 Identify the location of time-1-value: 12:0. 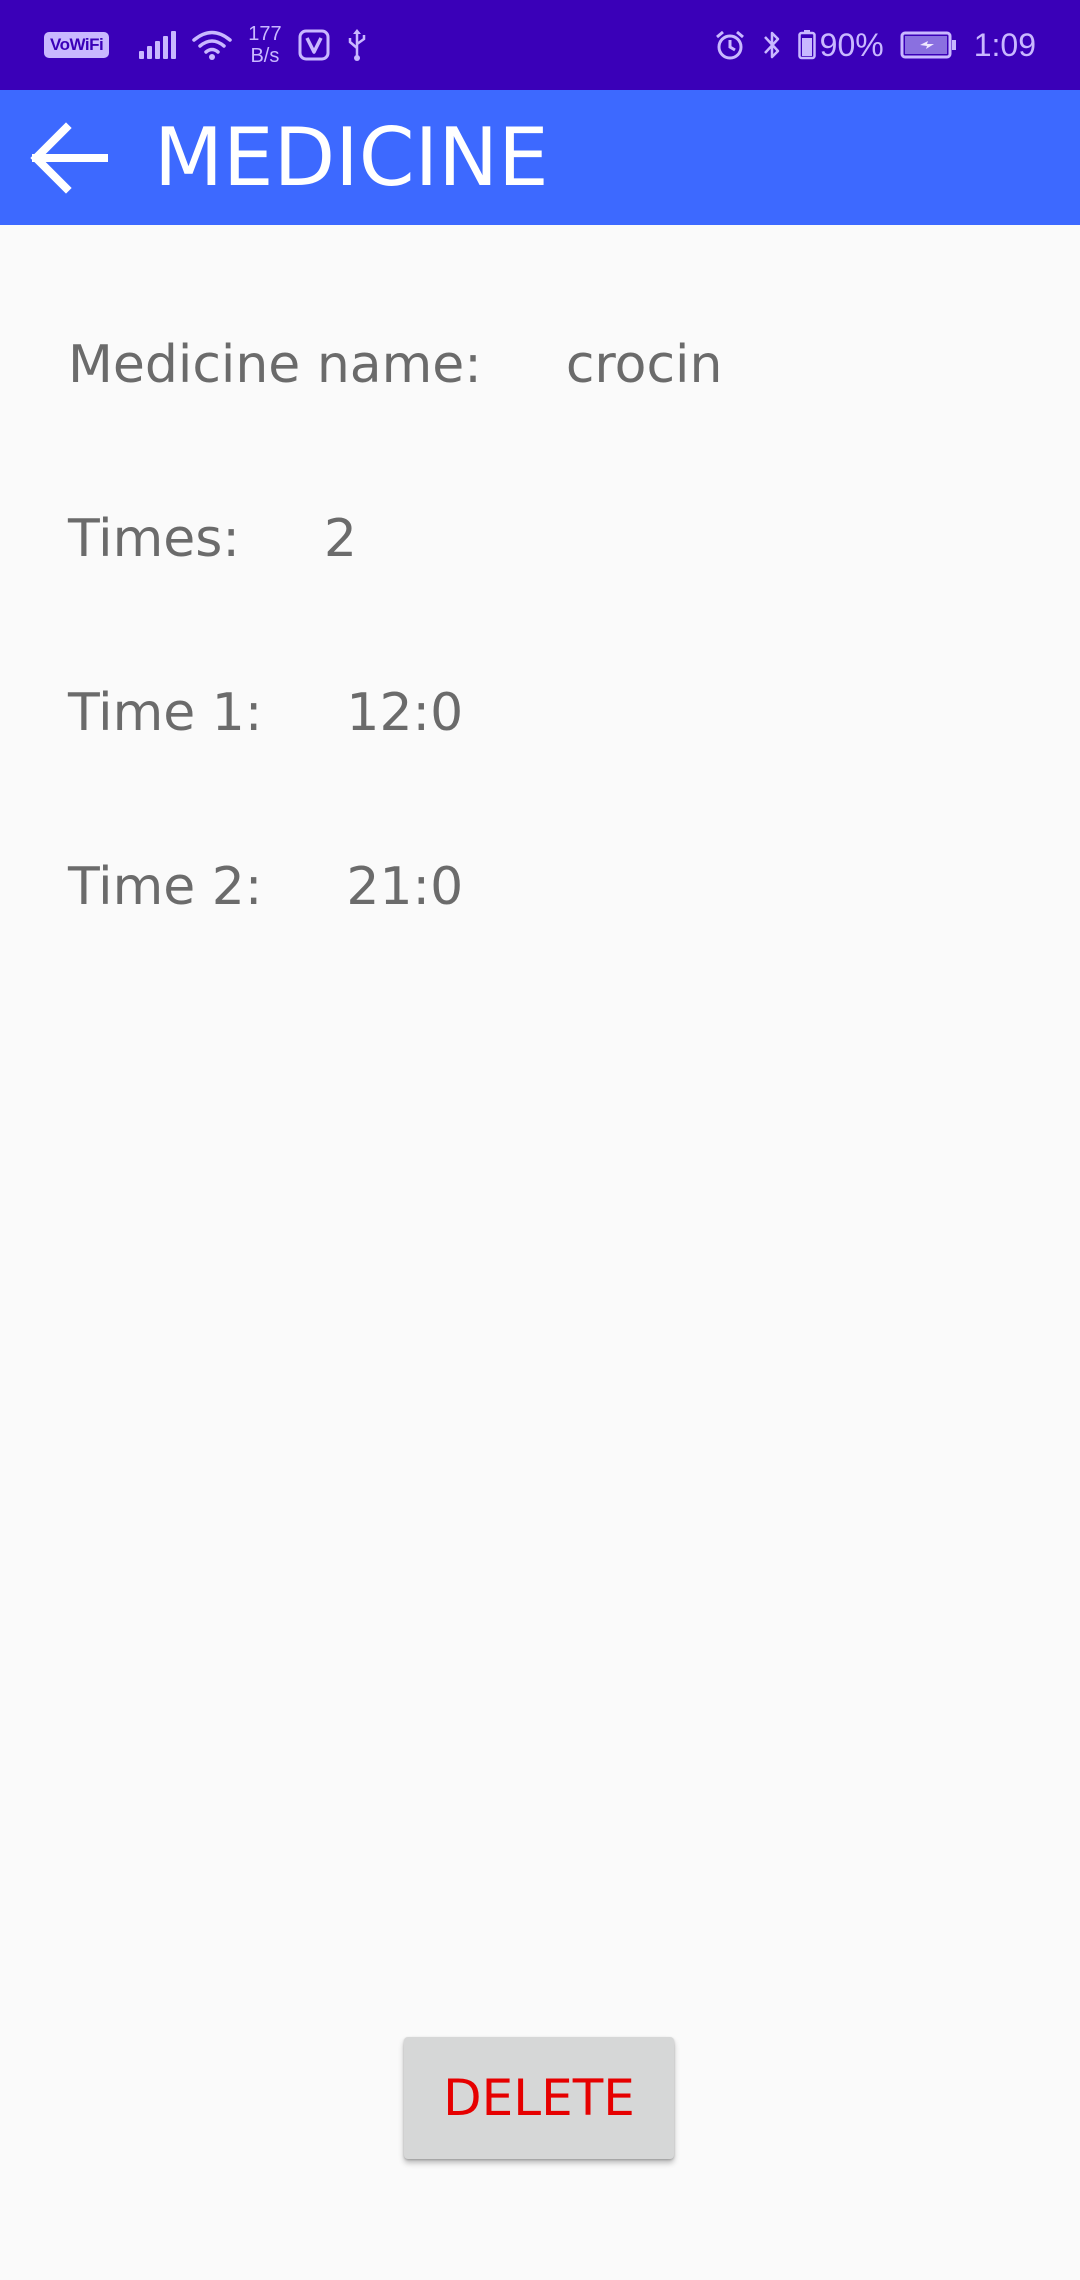
(405, 713).